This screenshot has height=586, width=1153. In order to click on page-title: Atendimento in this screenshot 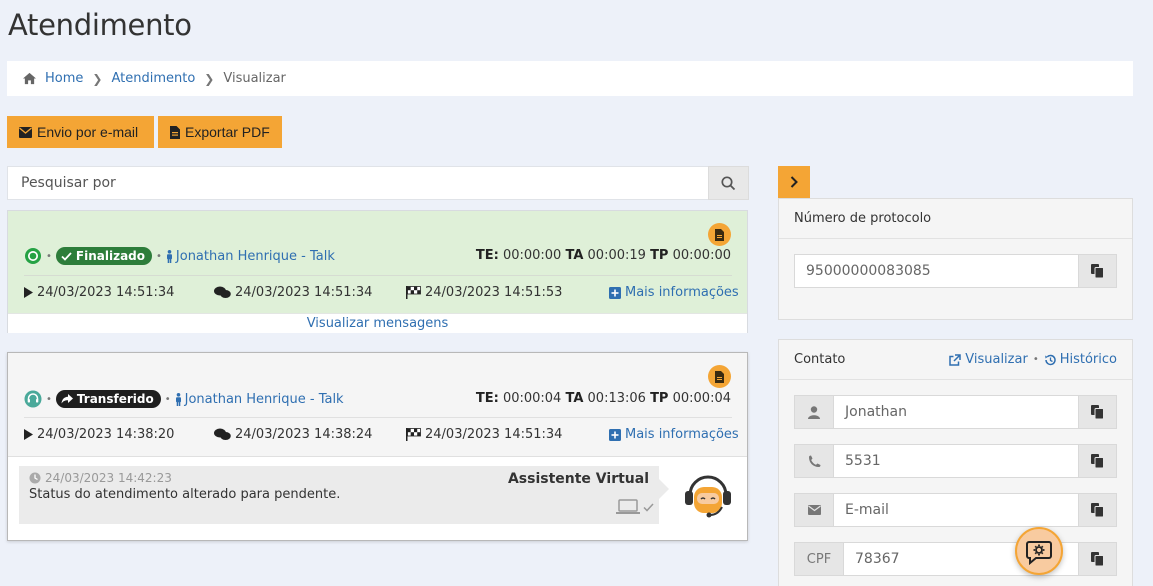, I will do `click(100, 25)`.